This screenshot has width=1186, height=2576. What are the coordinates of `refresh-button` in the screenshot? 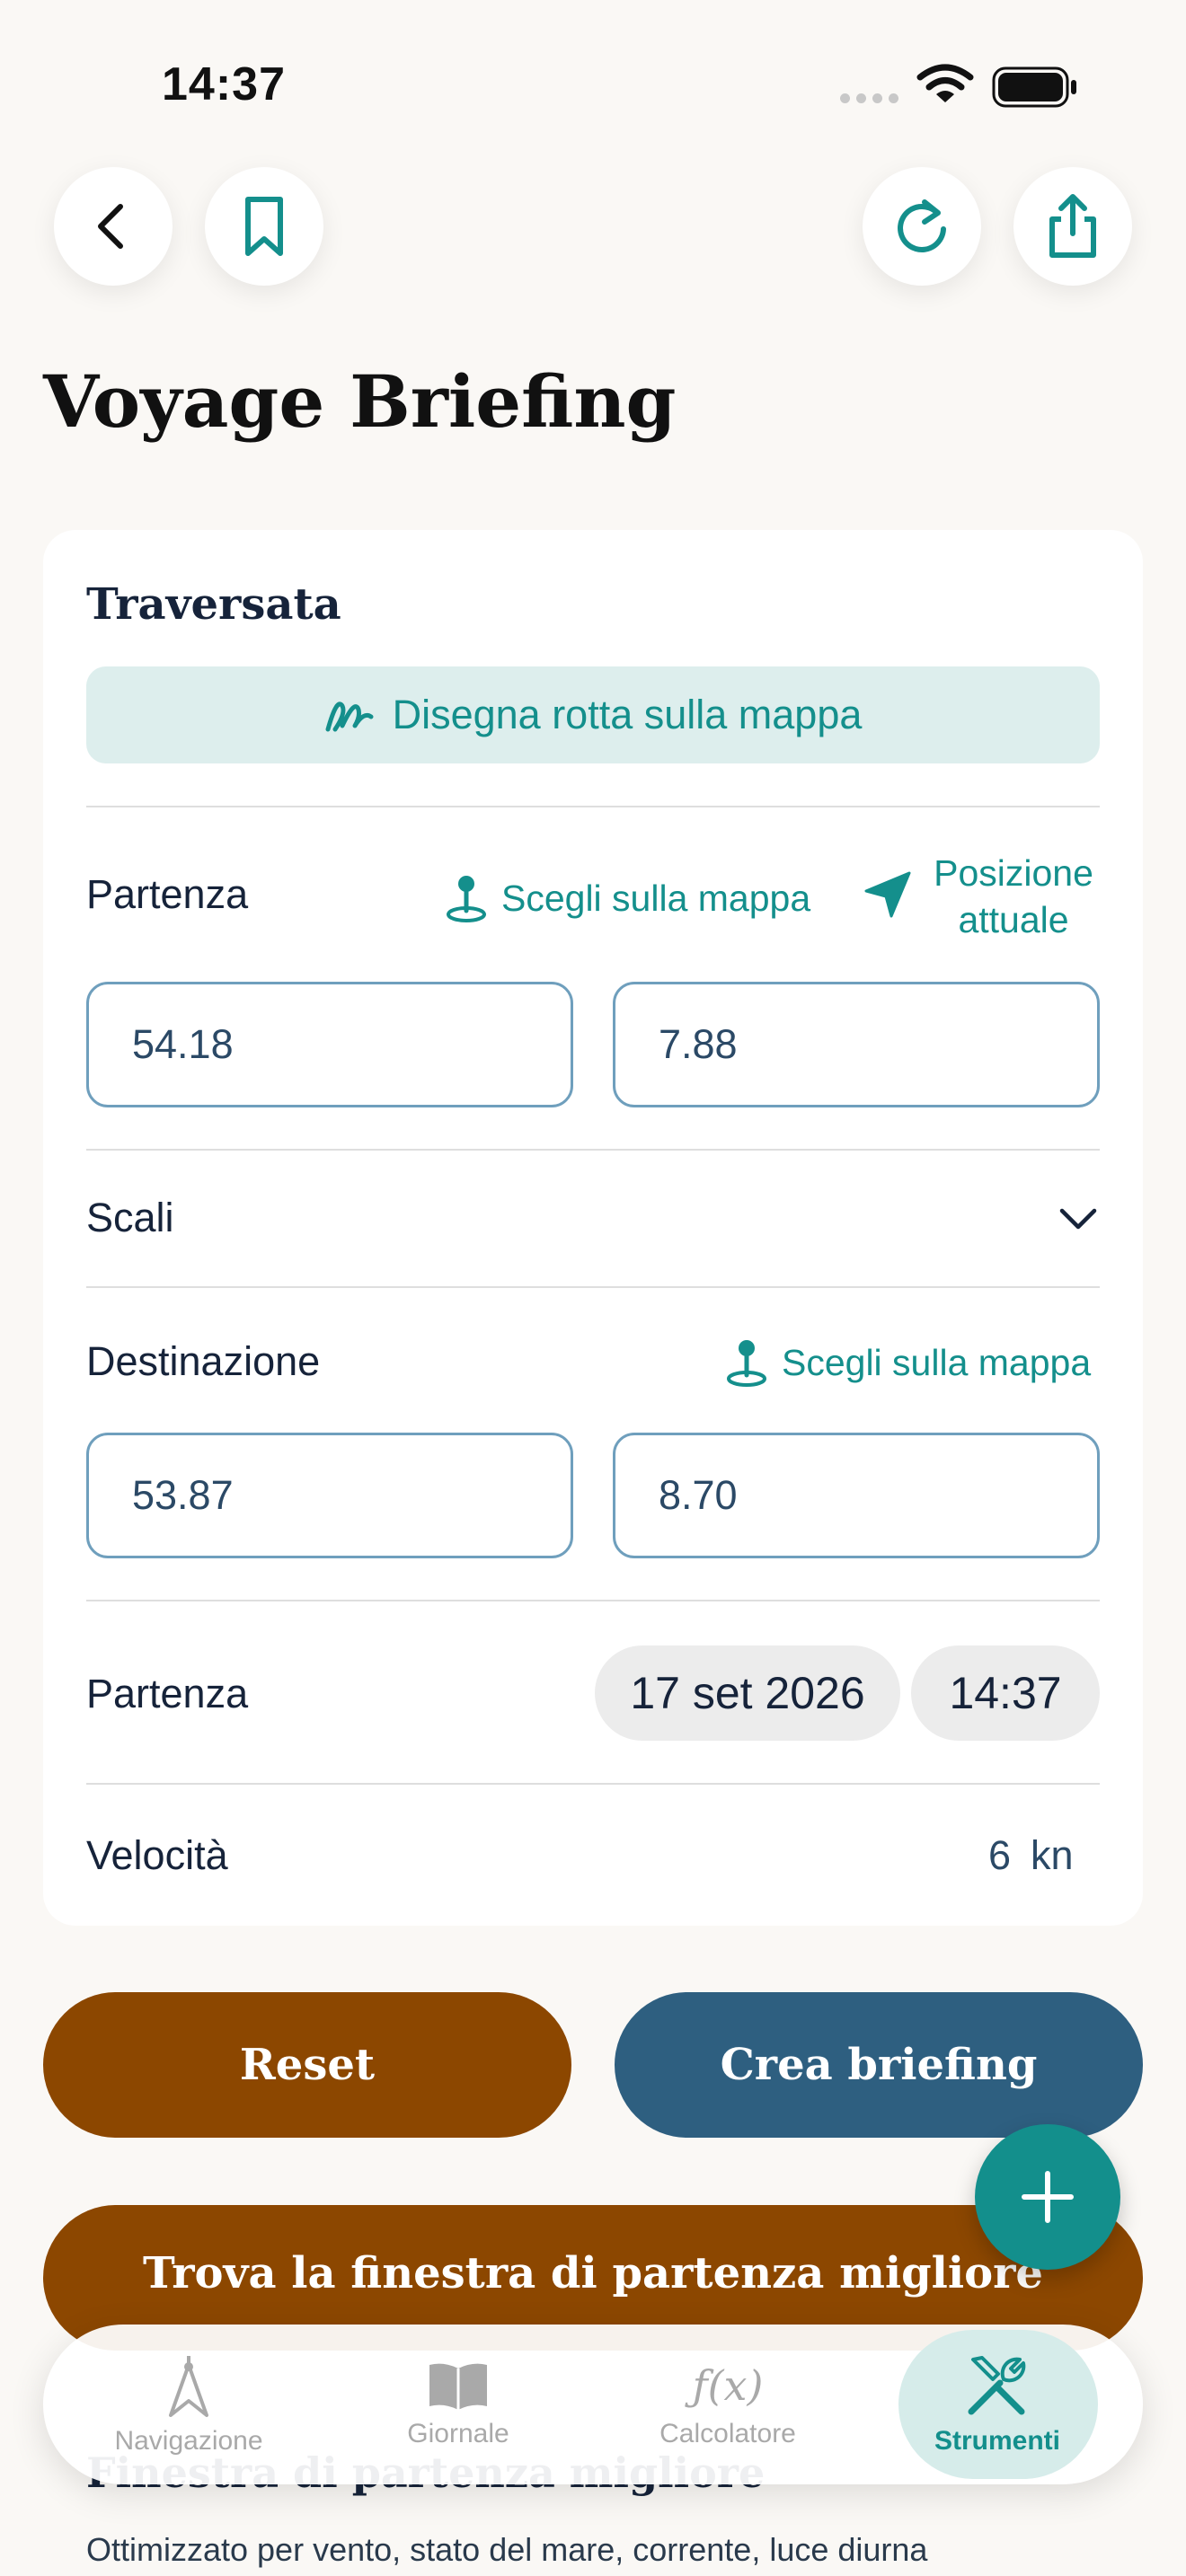 It's located at (922, 226).